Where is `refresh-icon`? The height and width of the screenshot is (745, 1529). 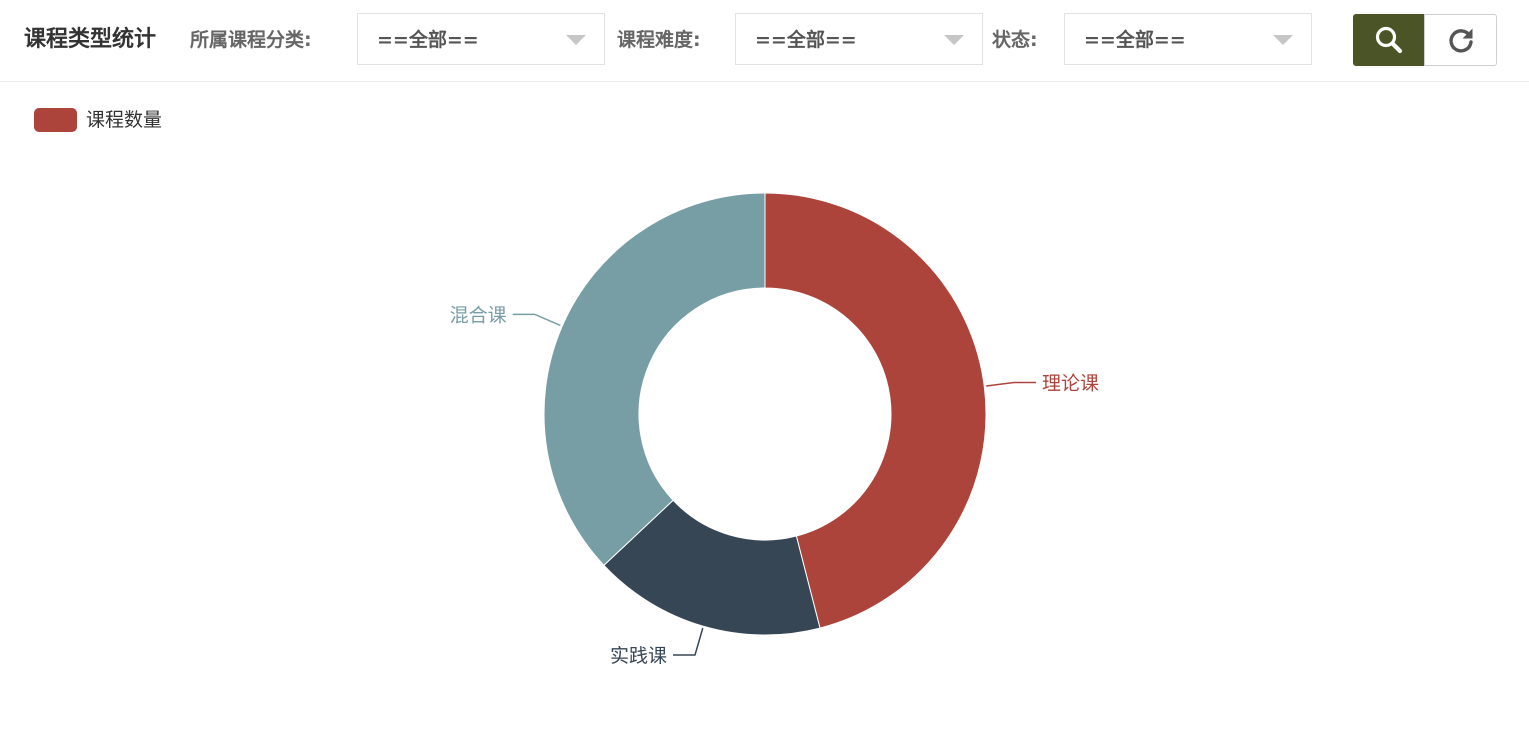
refresh-icon is located at coordinates (1460, 40).